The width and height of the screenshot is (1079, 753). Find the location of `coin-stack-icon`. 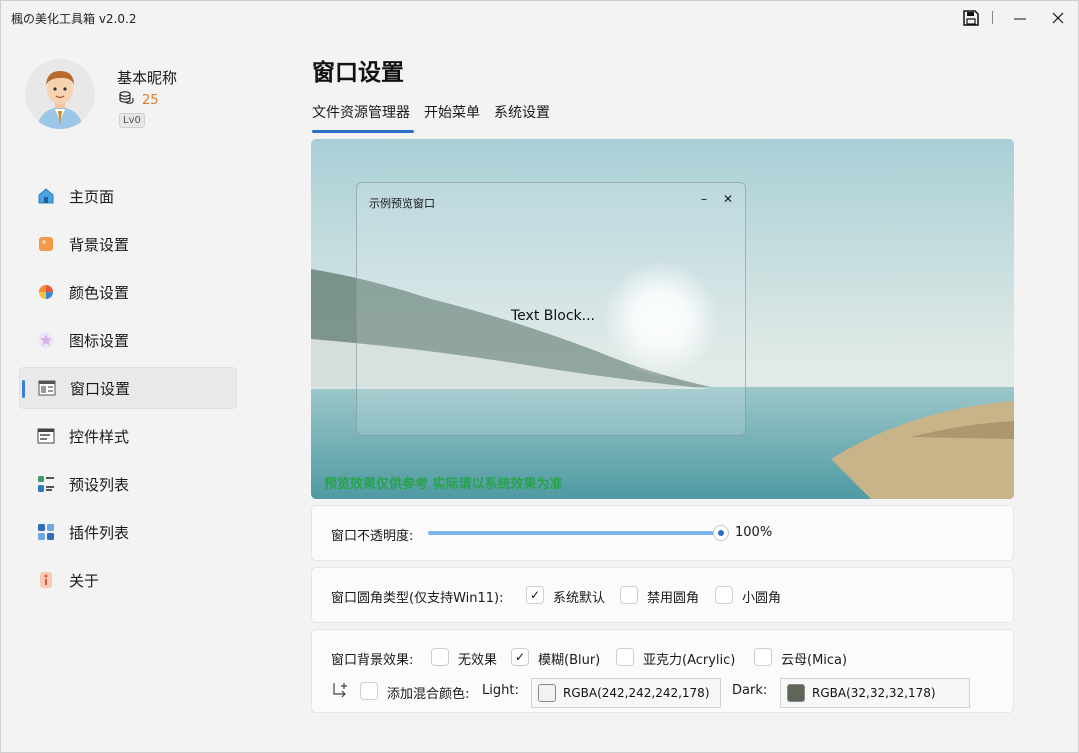

coin-stack-icon is located at coordinates (126, 100).